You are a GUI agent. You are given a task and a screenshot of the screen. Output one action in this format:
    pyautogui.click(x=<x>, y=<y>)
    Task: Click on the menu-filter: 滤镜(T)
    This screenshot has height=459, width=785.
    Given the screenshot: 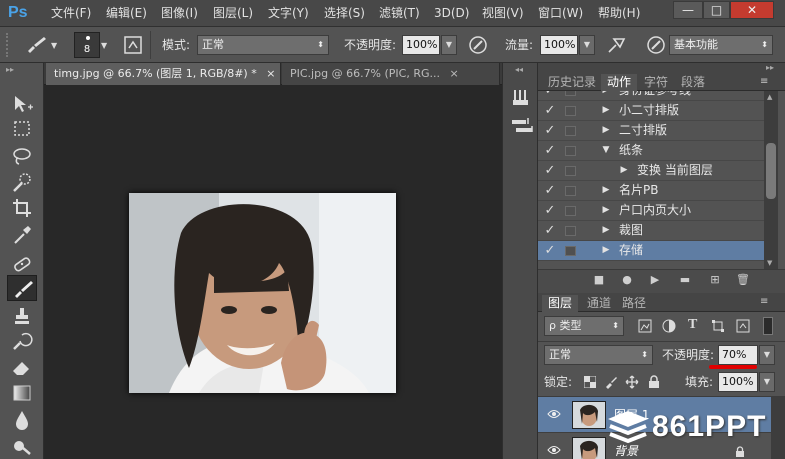 What is the action you would take?
    pyautogui.click(x=399, y=13)
    